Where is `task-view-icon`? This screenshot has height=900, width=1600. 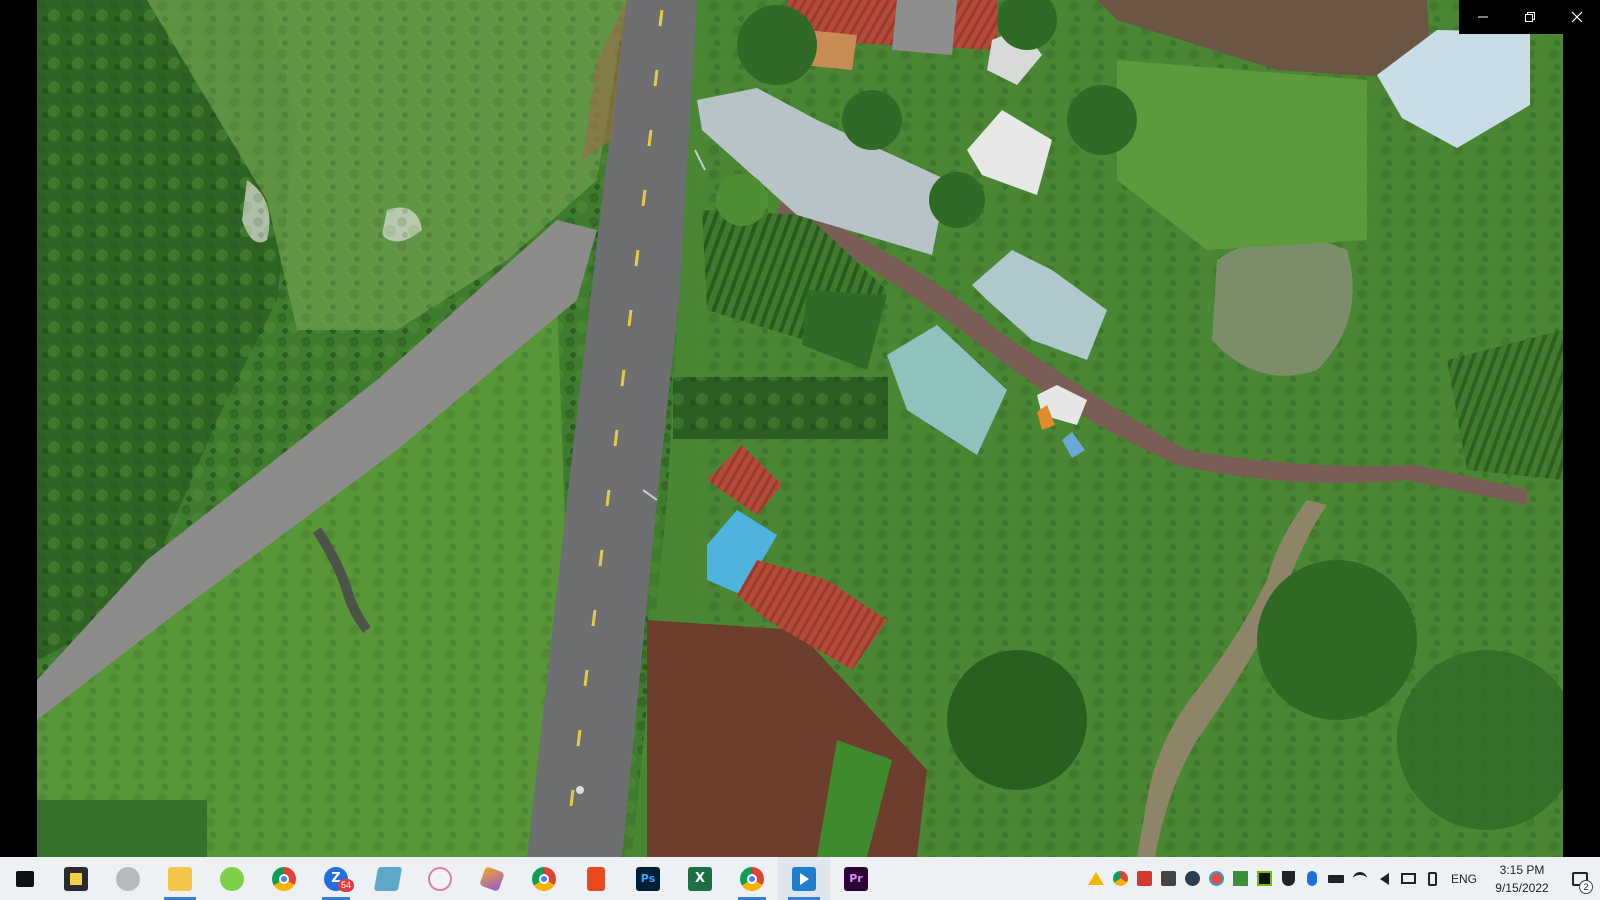
task-view-icon is located at coordinates (25, 878).